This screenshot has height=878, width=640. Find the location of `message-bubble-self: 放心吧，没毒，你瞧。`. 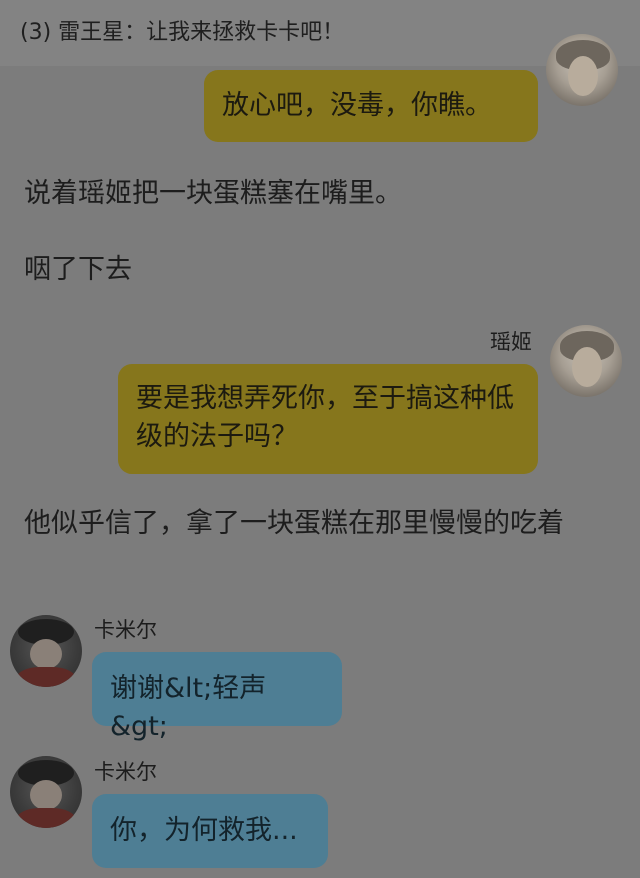

message-bubble-self: 放心吧，没毒，你瞧。 is located at coordinates (371, 106).